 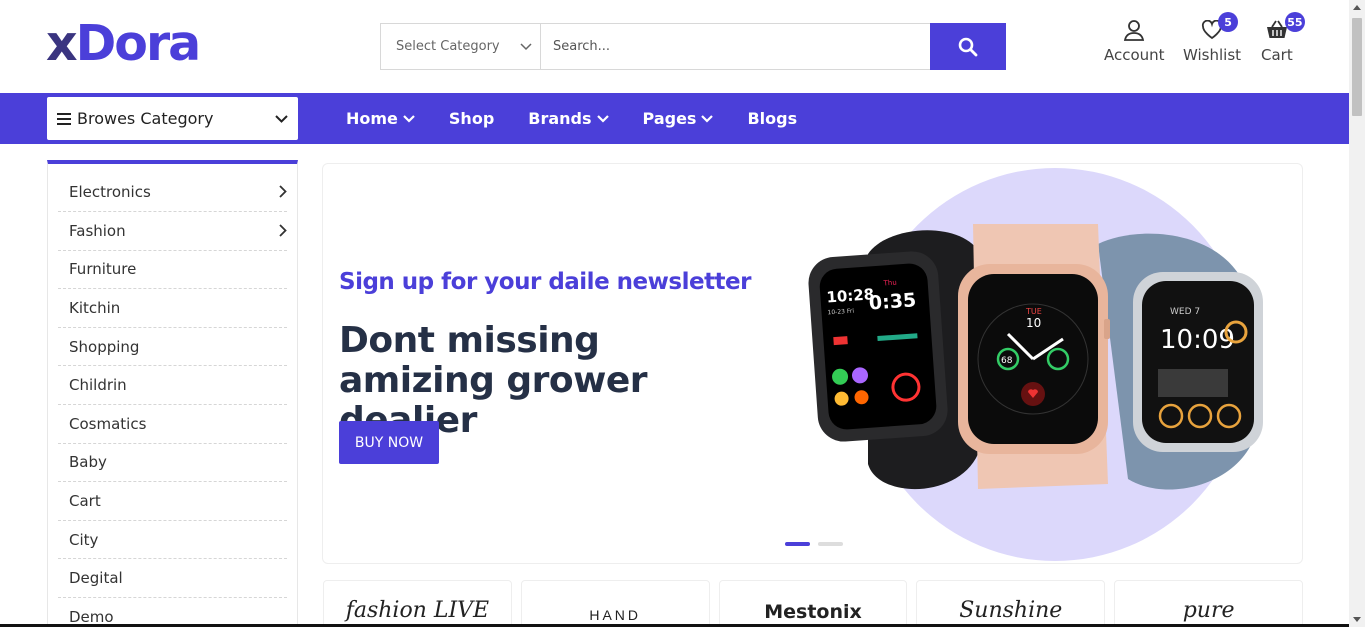 What do you see at coordinates (64, 118) in the screenshot?
I see `hamburger-icon` at bounding box center [64, 118].